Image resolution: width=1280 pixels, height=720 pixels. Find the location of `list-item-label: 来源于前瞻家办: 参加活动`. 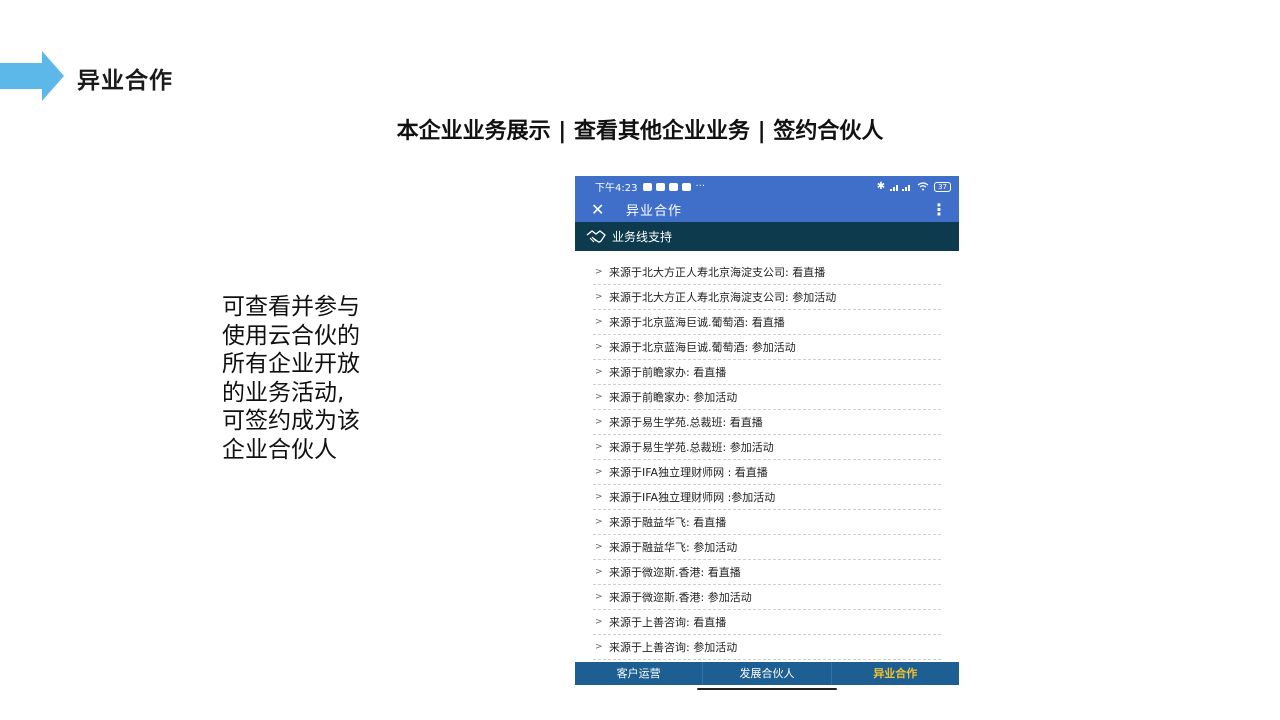

list-item-label: 来源于前瞻家办: 参加活动 is located at coordinates (673, 397).